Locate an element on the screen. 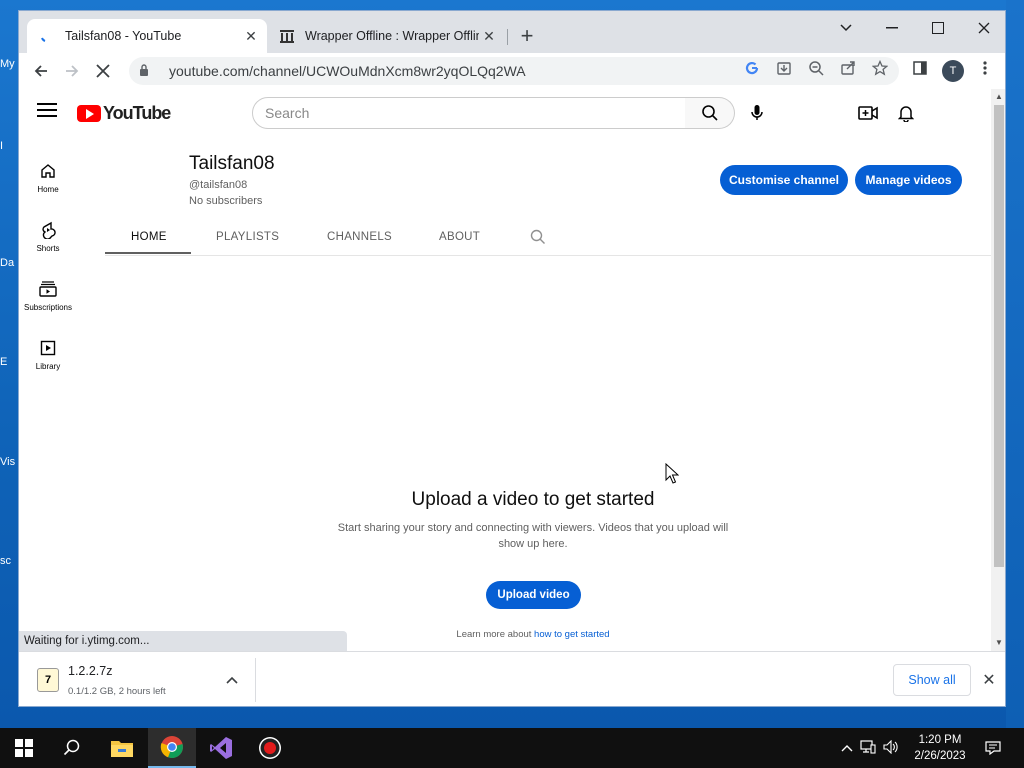 Image resolution: width=1024 pixels, height=768 pixels. page-scrollbar: ▲ ▼ is located at coordinates (998, 370).